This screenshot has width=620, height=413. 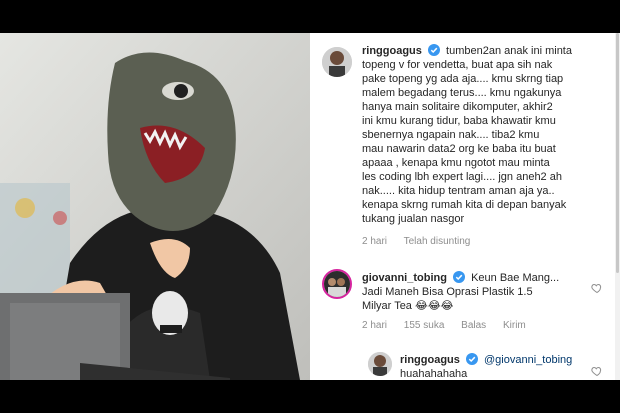 What do you see at coordinates (473, 325) in the screenshot?
I see `reply-button: Balas` at bounding box center [473, 325].